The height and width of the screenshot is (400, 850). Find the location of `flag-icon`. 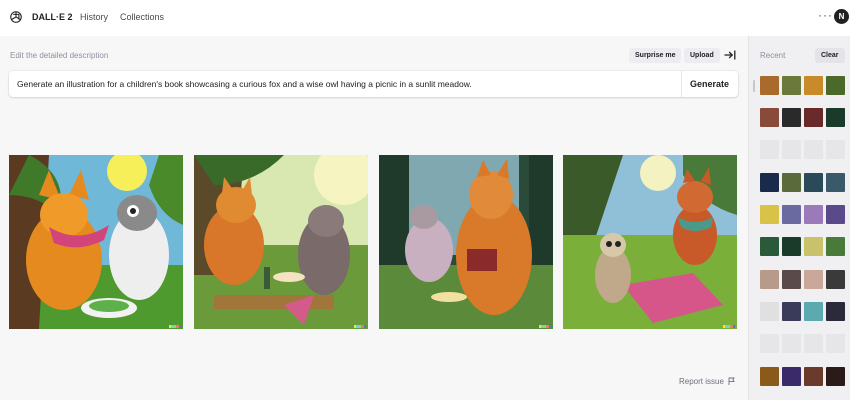

flag-icon is located at coordinates (731, 381).